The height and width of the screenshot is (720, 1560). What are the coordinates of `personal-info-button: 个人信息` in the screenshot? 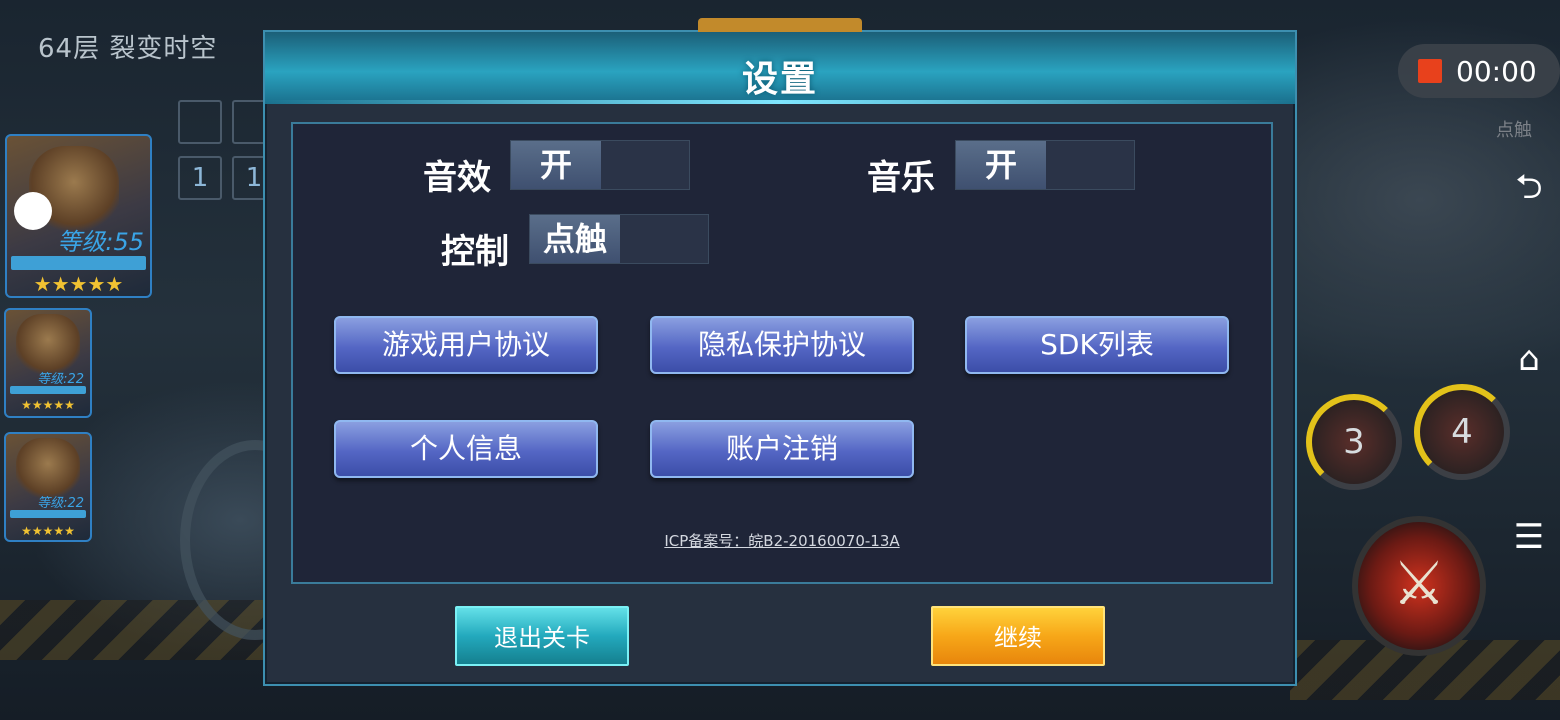 It's located at (466, 449).